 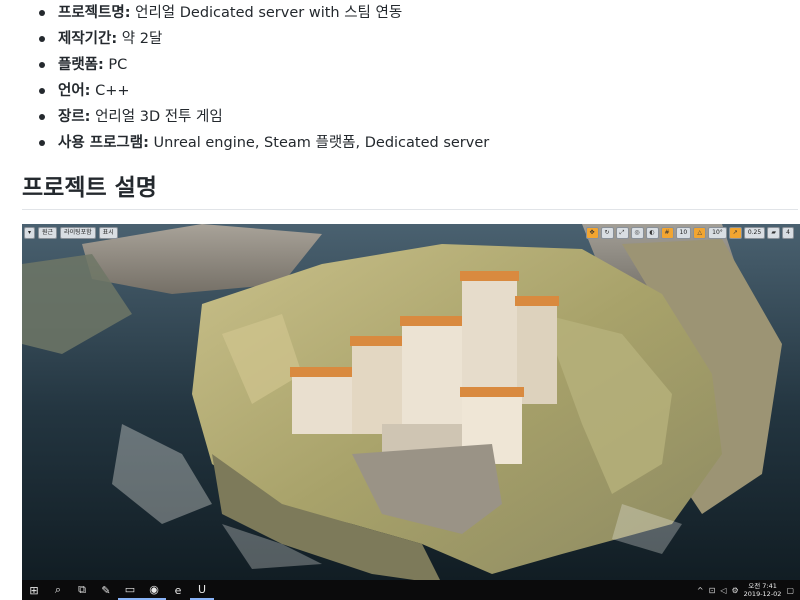 What do you see at coordinates (607, 233) in the screenshot?
I see `rotate-icon: ↻` at bounding box center [607, 233].